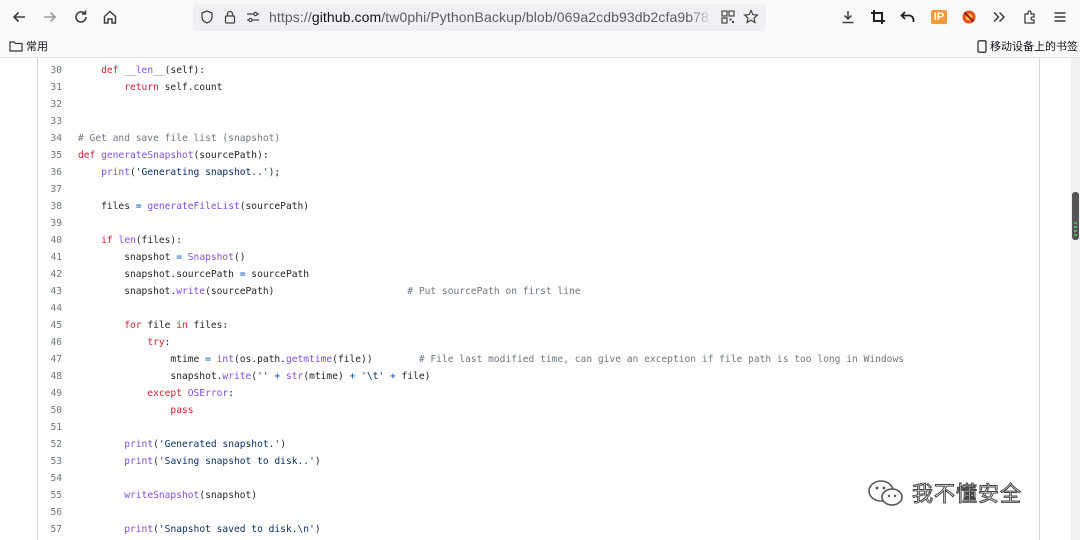 The image size is (1080, 540). Describe the element at coordinates (153, 70) in the screenshot. I see `code-text: def __len__(self):` at that location.